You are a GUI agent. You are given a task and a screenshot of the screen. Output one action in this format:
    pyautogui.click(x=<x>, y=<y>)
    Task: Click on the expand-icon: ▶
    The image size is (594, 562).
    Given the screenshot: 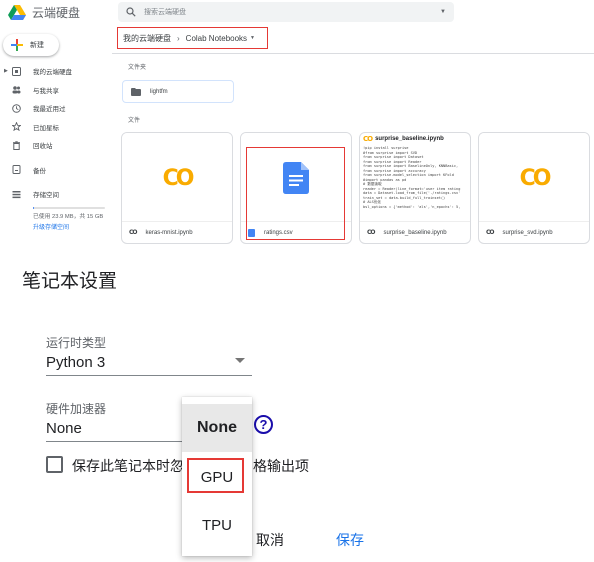 What is the action you would take?
    pyautogui.click(x=6, y=71)
    